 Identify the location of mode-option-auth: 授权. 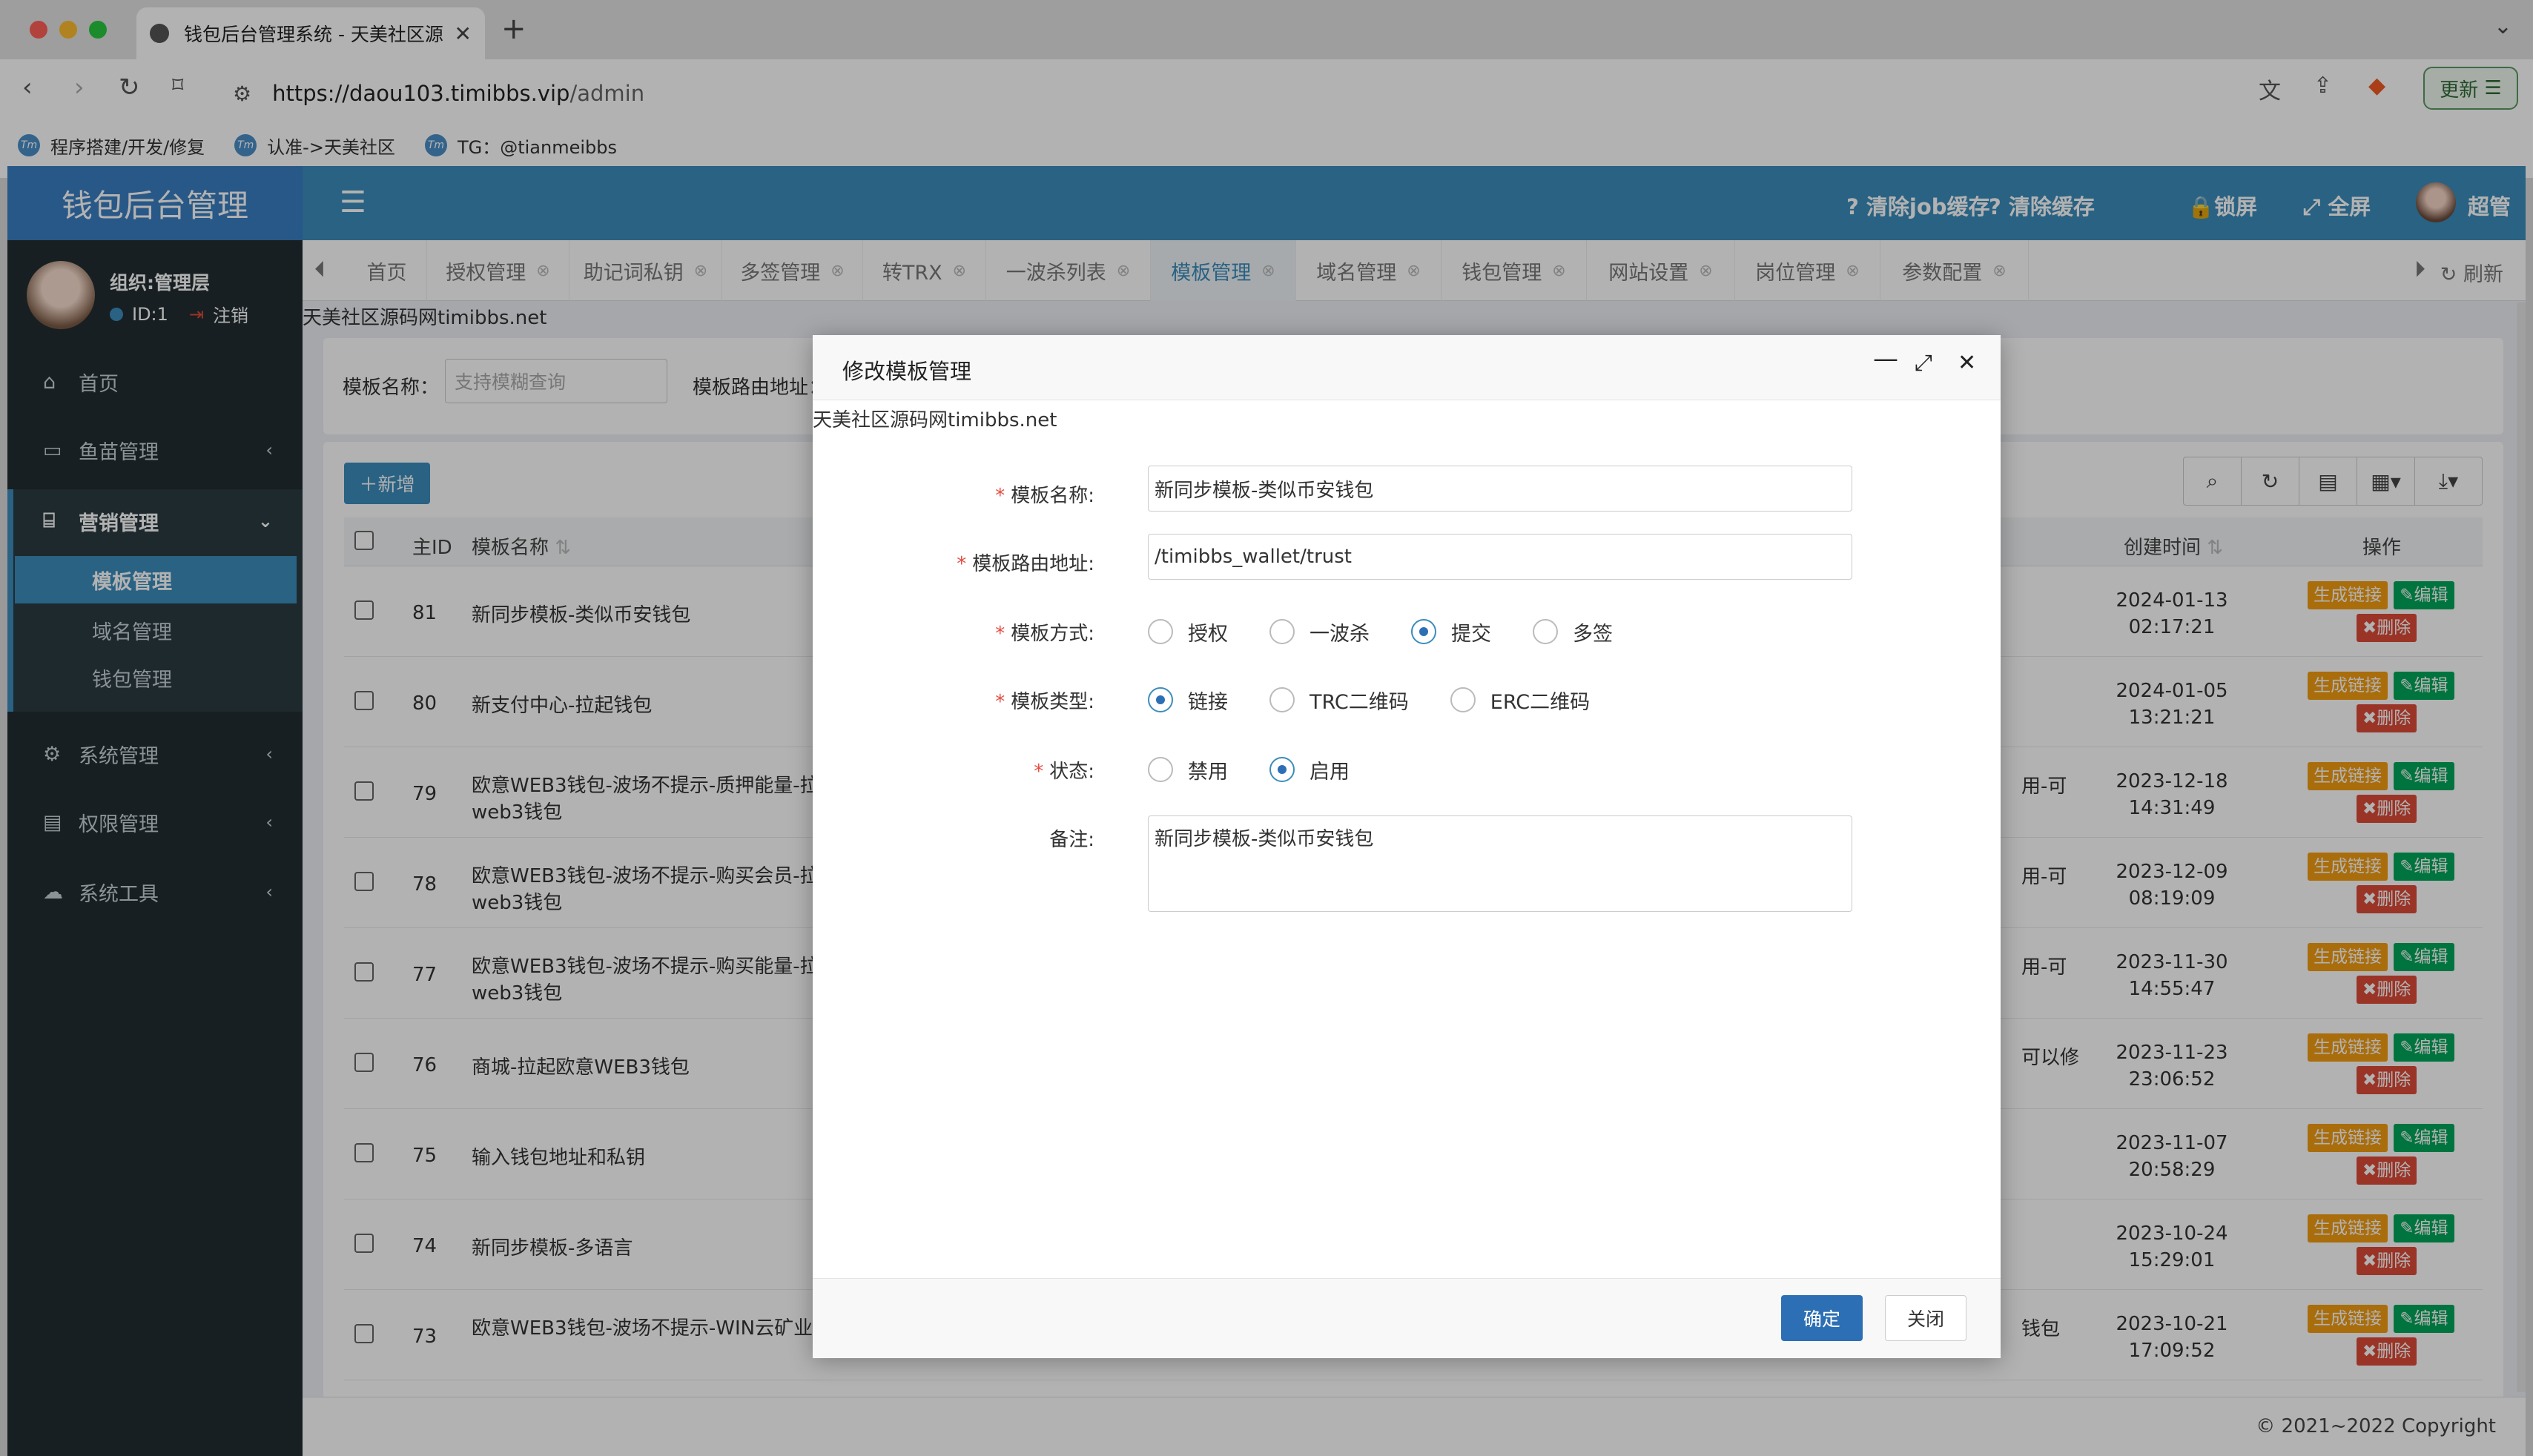
(1188, 632).